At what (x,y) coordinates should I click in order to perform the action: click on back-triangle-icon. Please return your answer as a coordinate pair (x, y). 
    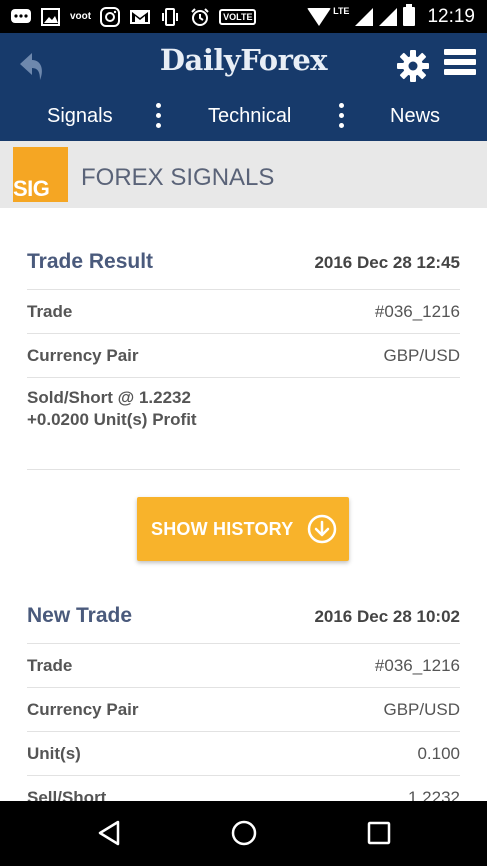
    Looking at the image, I should click on (109, 833).